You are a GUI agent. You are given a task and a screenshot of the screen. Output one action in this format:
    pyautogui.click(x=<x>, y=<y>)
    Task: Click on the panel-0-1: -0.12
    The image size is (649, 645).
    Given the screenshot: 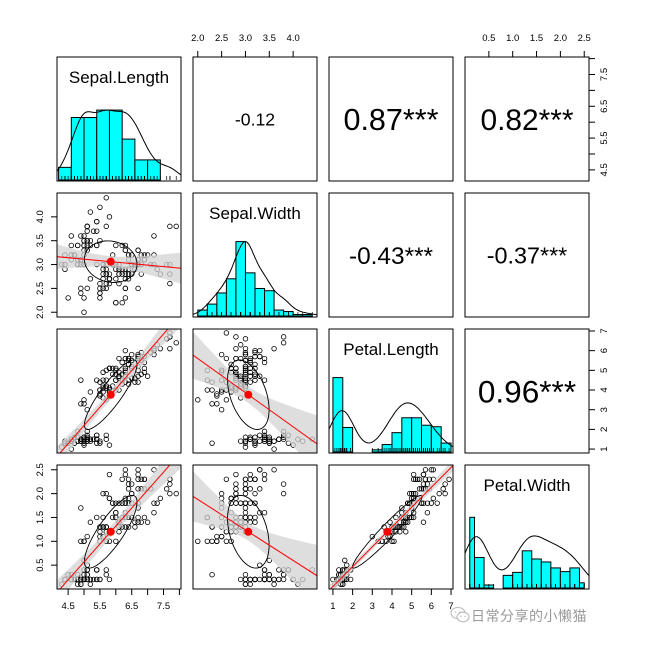 What is the action you would take?
    pyautogui.click(x=255, y=119)
    